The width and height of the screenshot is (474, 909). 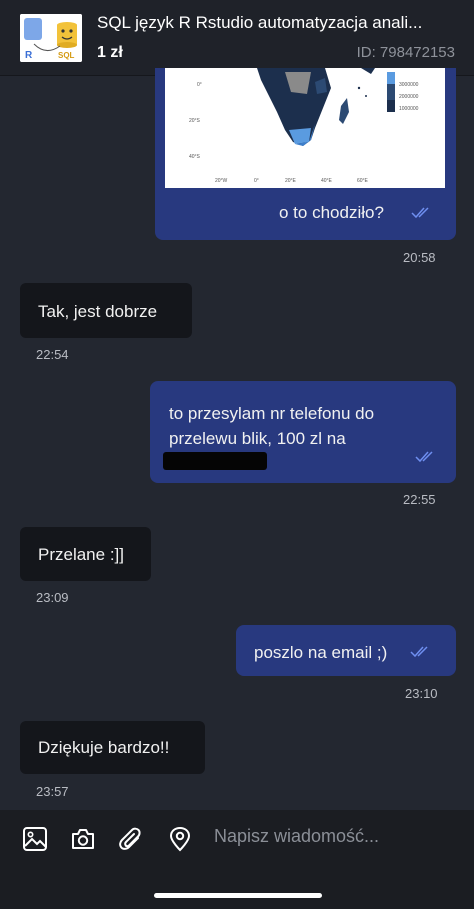 What do you see at coordinates (331, 212) in the screenshot?
I see `message-text: o to chodziło?` at bounding box center [331, 212].